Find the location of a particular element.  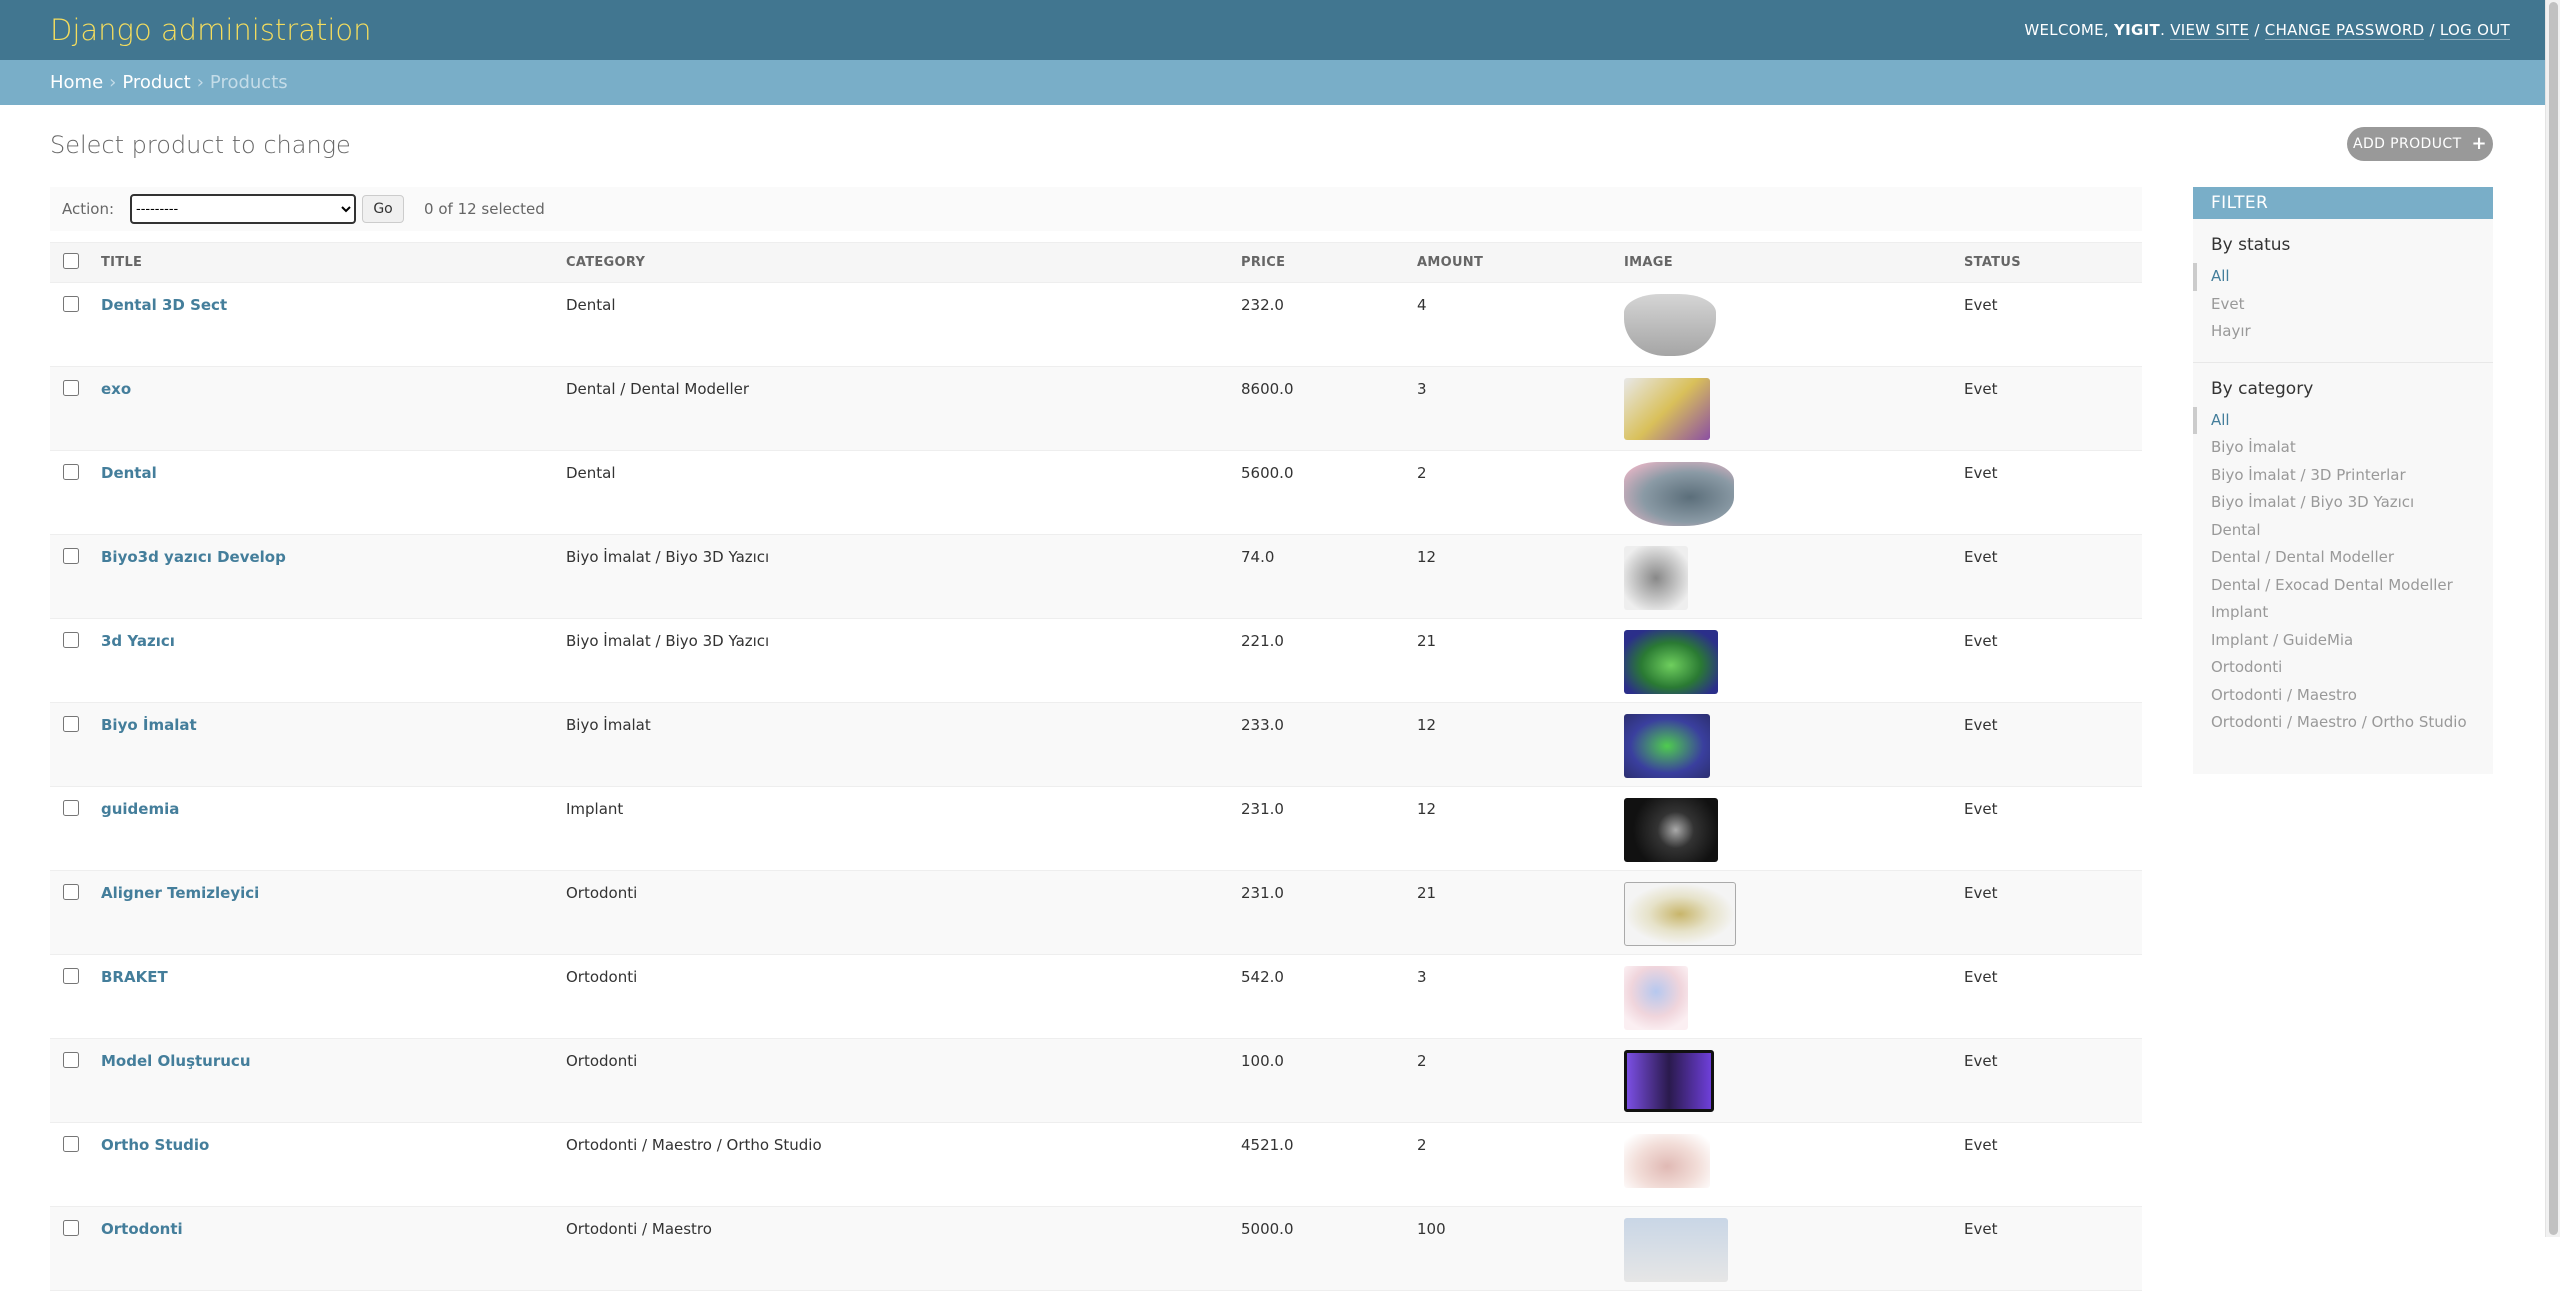

breadcrumb-current: Products is located at coordinates (248, 82).